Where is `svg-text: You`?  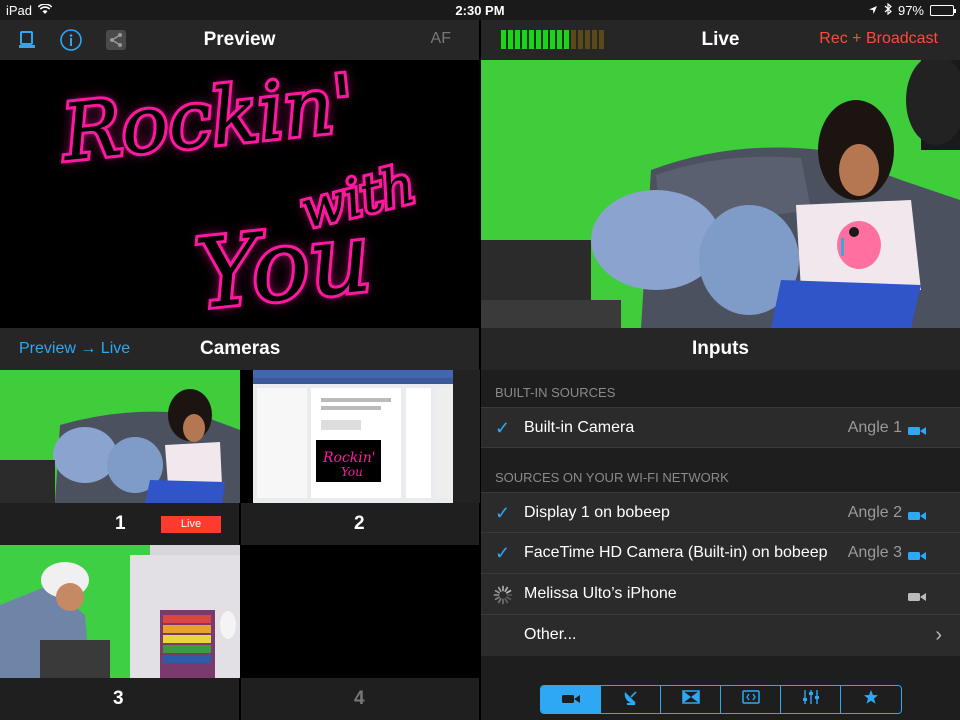
svg-text: You is located at coordinates (352, 472).